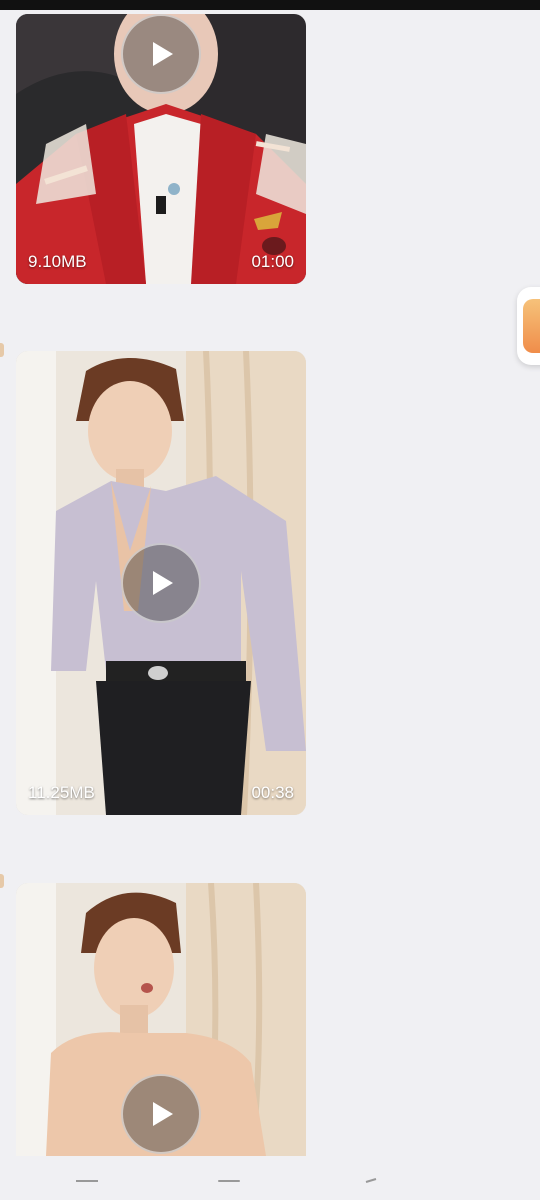  I want to click on video-size: 11.25MB, so click(61, 792).